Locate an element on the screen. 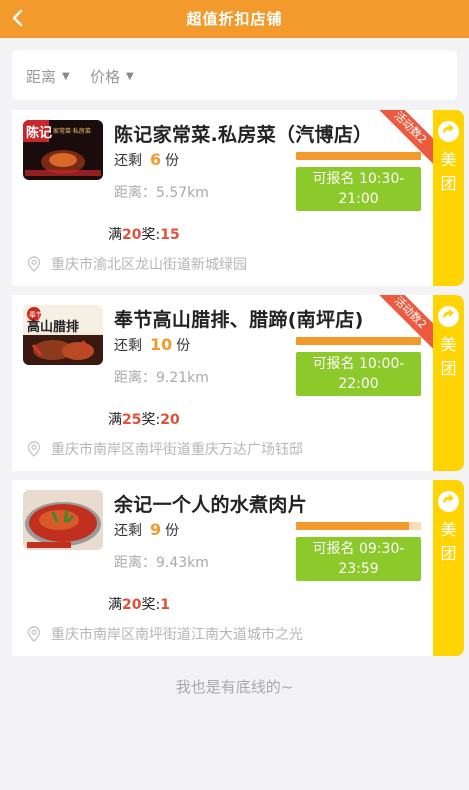  svg-text: 陈记 is located at coordinates (39, 133).